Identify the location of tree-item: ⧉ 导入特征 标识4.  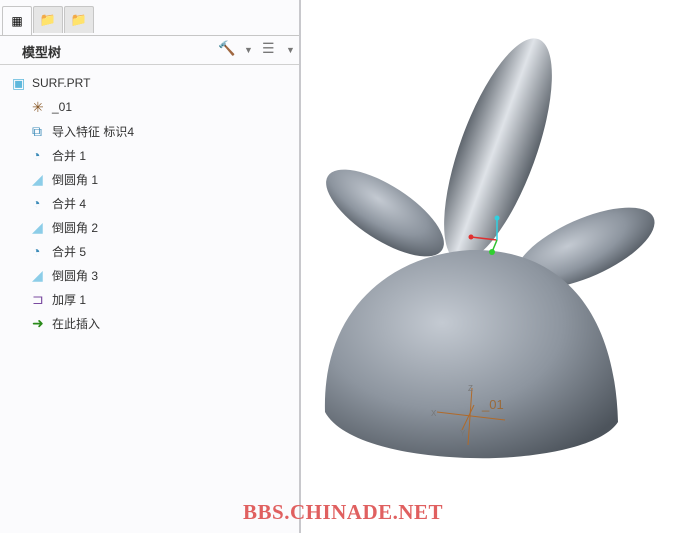
(83, 131).